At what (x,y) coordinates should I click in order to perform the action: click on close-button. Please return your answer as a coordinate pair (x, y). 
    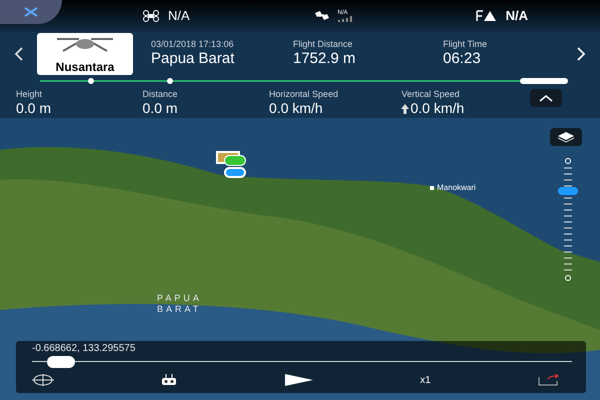
    Looking at the image, I should click on (31, 12).